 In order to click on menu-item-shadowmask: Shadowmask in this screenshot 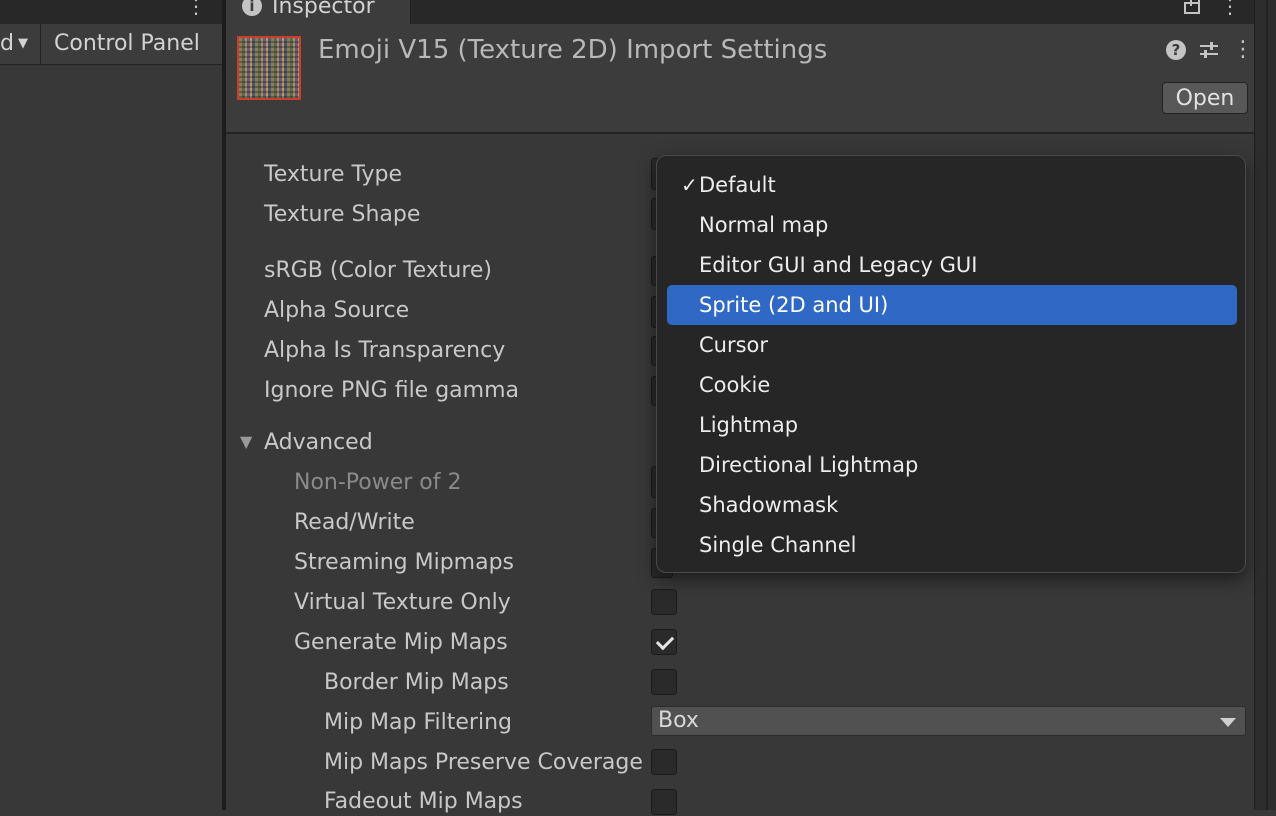, I will do `click(952, 505)`.